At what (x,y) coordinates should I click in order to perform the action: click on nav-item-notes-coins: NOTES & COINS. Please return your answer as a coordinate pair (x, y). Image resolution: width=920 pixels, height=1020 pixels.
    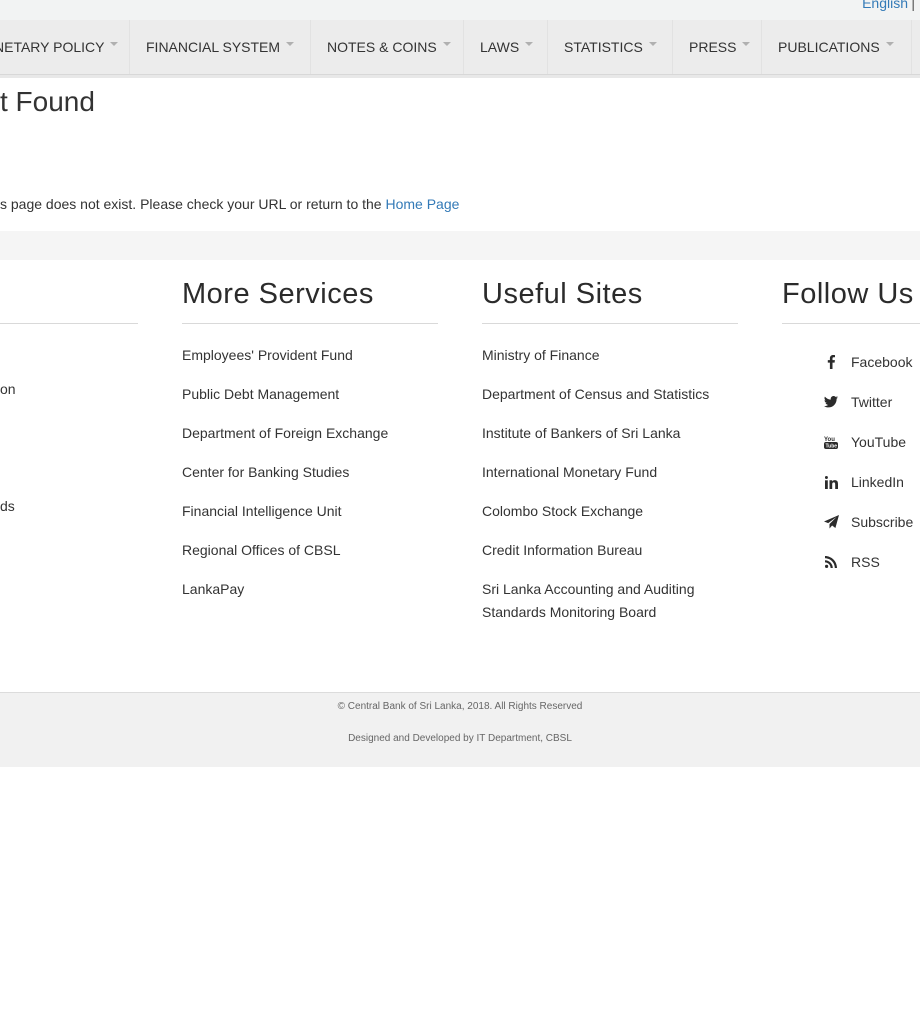
    Looking at the image, I should click on (389, 47).